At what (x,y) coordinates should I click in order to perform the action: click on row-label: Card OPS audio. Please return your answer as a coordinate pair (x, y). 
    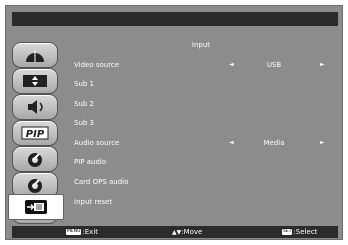
    Looking at the image, I should click on (101, 182).